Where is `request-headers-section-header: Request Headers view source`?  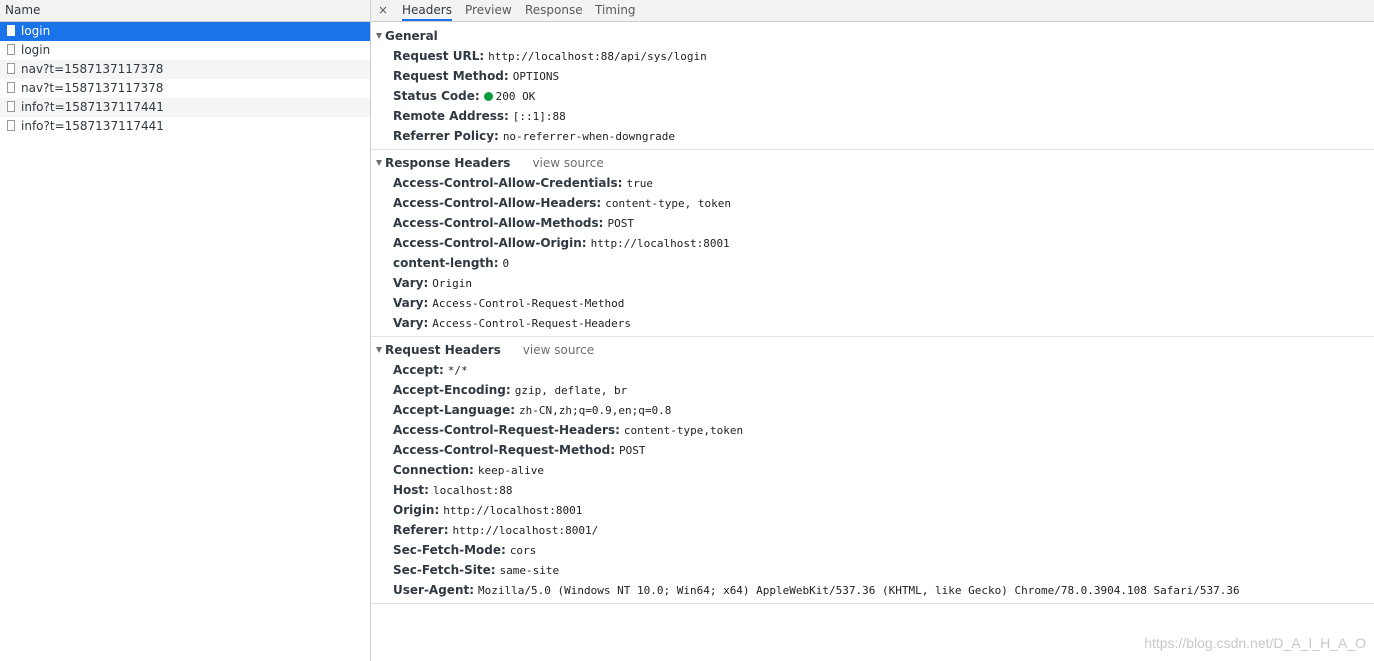
request-headers-section-header: Request Headers view source is located at coordinates (872, 350).